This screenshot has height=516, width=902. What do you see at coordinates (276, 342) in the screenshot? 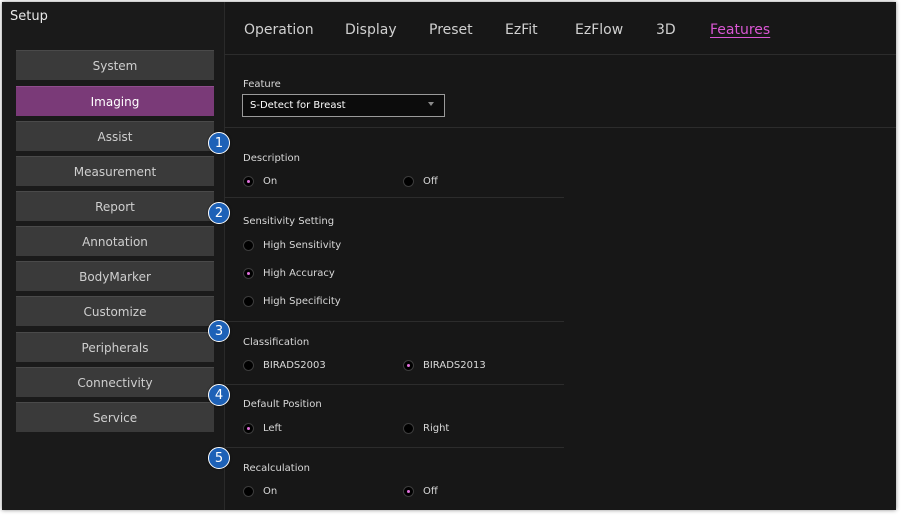
I see `classification-label: Classification` at bounding box center [276, 342].